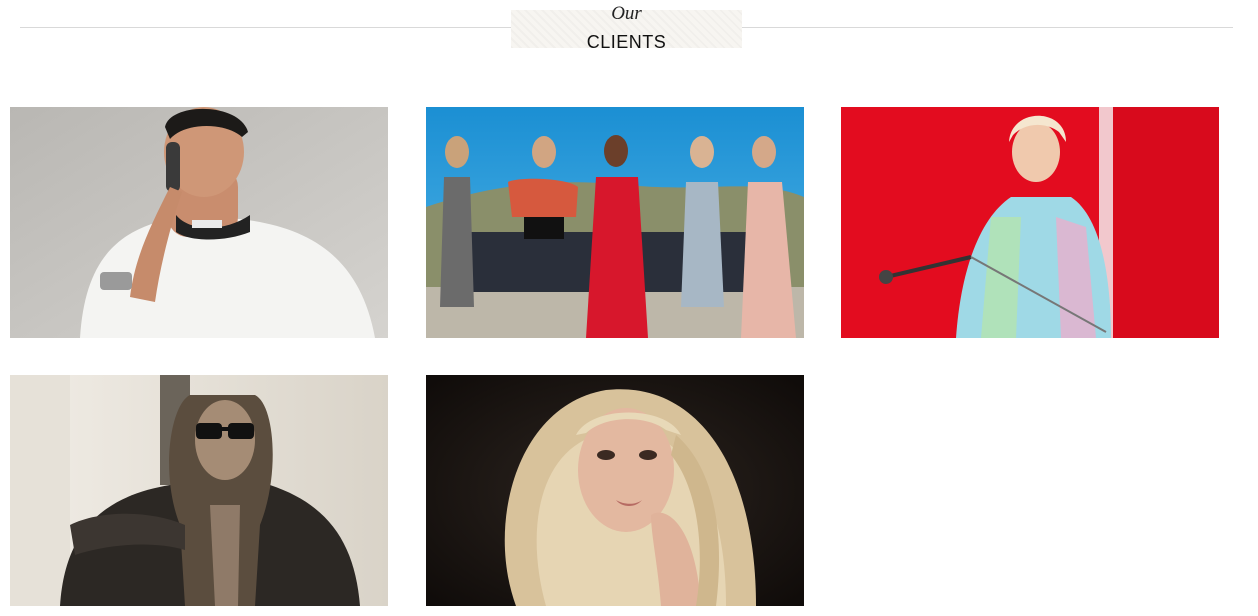 This screenshot has height=616, width=1258. I want to click on section-title: CLIENTS, so click(626, 42).